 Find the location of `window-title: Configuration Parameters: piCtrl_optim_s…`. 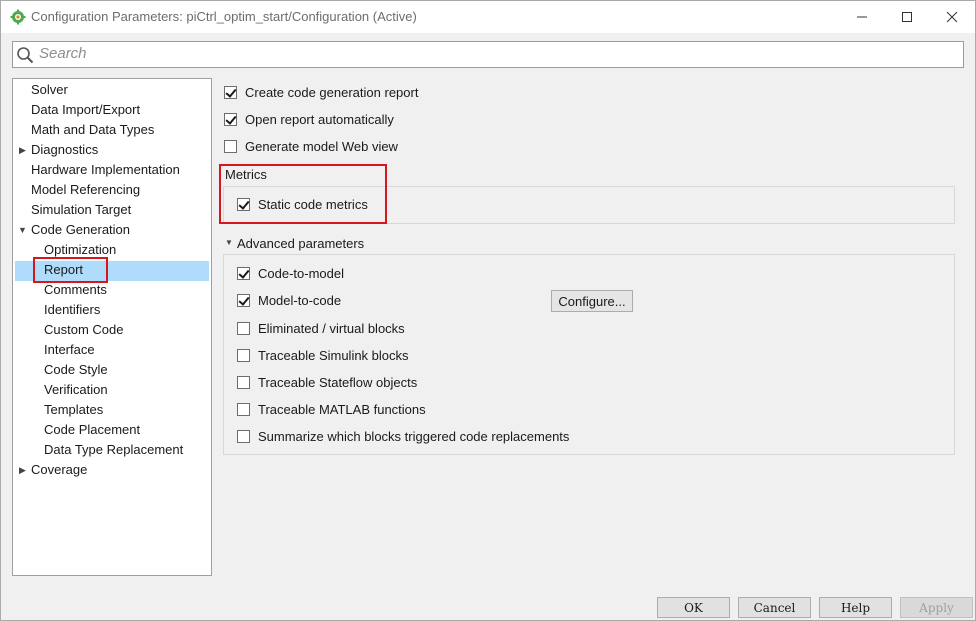

window-title: Configuration Parameters: piCtrl_optim_s… is located at coordinates (224, 16).